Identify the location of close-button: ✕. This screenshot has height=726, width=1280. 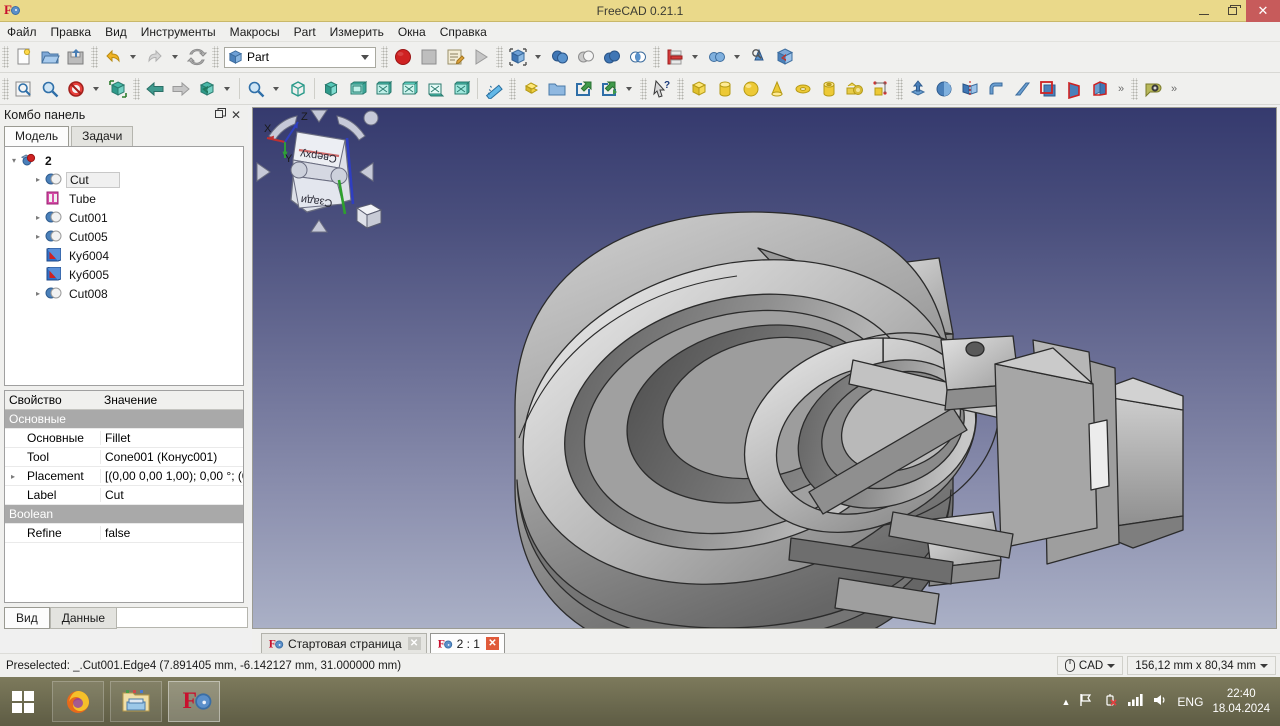
(1263, 11).